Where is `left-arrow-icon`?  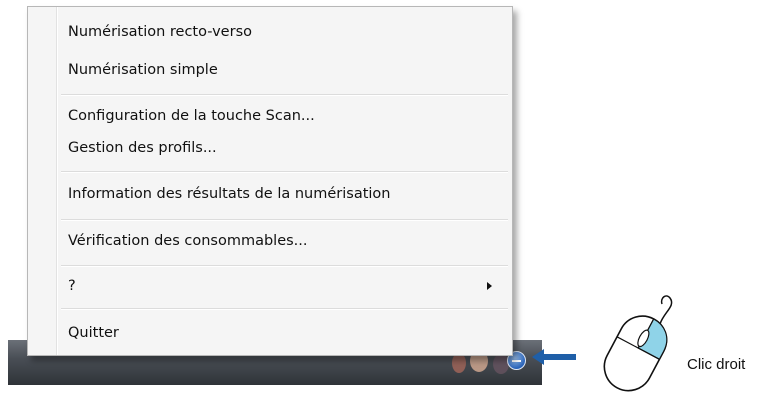
left-arrow-icon is located at coordinates (554, 357).